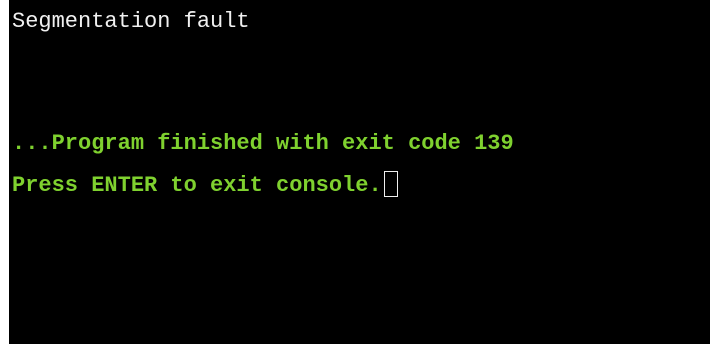  What do you see at coordinates (263, 143) in the screenshot?
I see `output-exit-code-message: ...Program finished with exit code 139` at bounding box center [263, 143].